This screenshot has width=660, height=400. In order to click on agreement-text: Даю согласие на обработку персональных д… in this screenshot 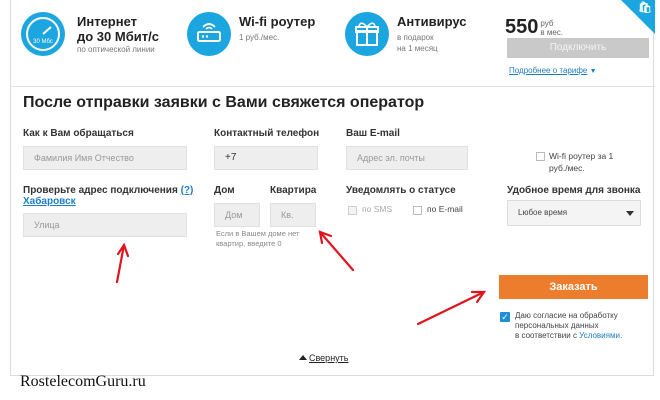, I will do `click(569, 325)`.